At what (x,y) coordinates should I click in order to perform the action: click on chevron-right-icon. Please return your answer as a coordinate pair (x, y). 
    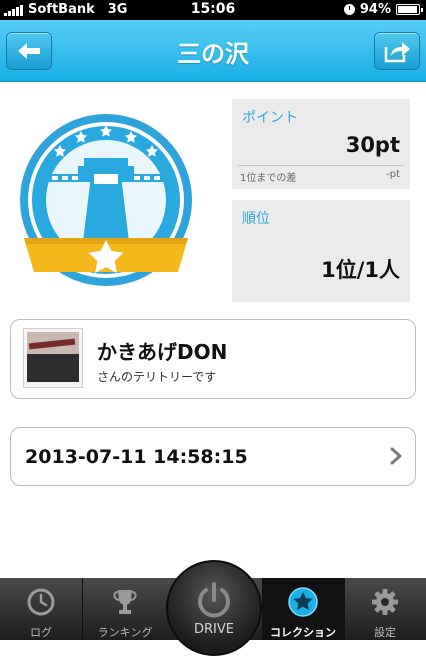
    Looking at the image, I should click on (396, 456).